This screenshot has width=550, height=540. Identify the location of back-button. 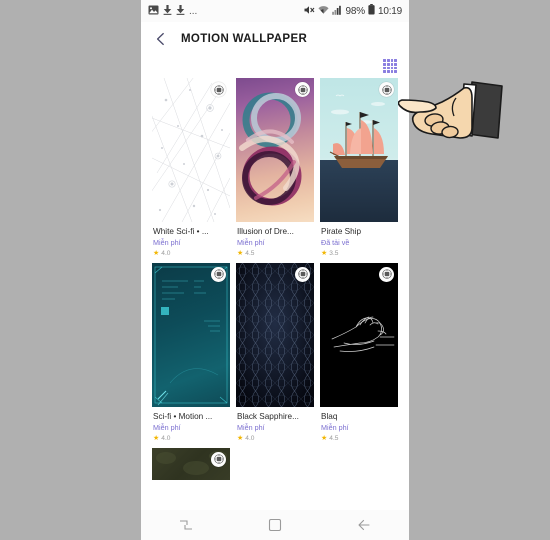
(364, 525).